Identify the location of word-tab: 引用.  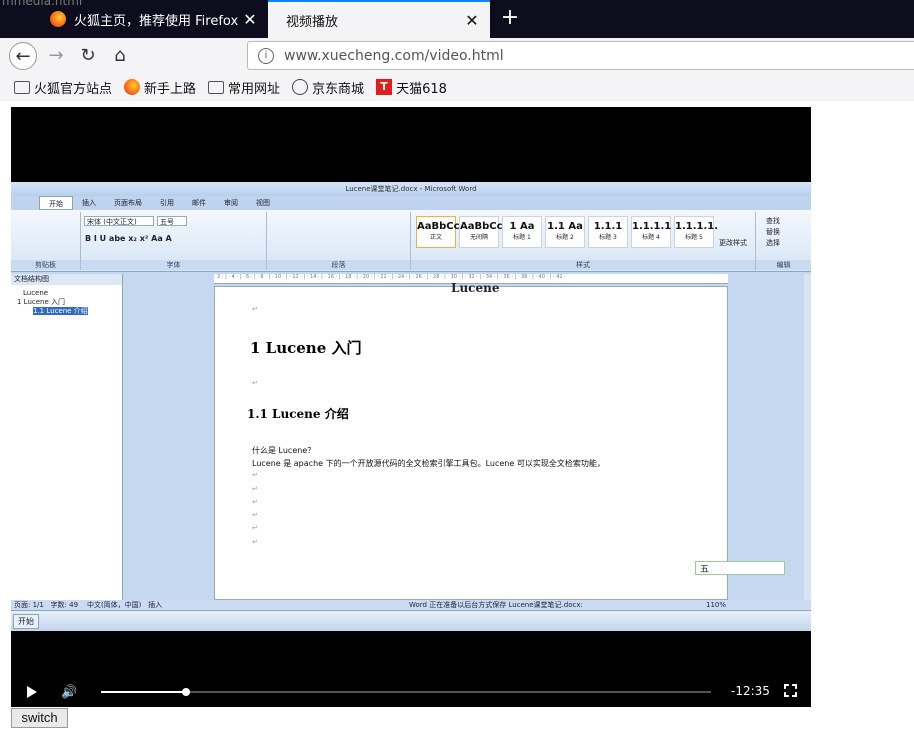
(167, 203).